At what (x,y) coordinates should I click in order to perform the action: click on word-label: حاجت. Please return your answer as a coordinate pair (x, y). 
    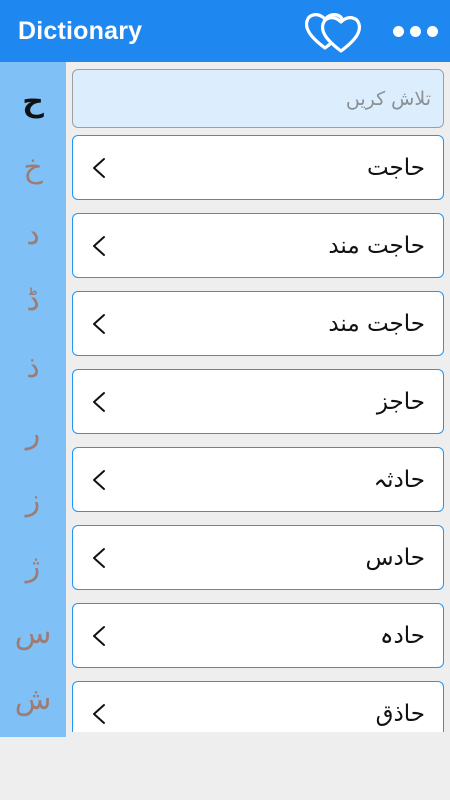
    Looking at the image, I should click on (395, 167).